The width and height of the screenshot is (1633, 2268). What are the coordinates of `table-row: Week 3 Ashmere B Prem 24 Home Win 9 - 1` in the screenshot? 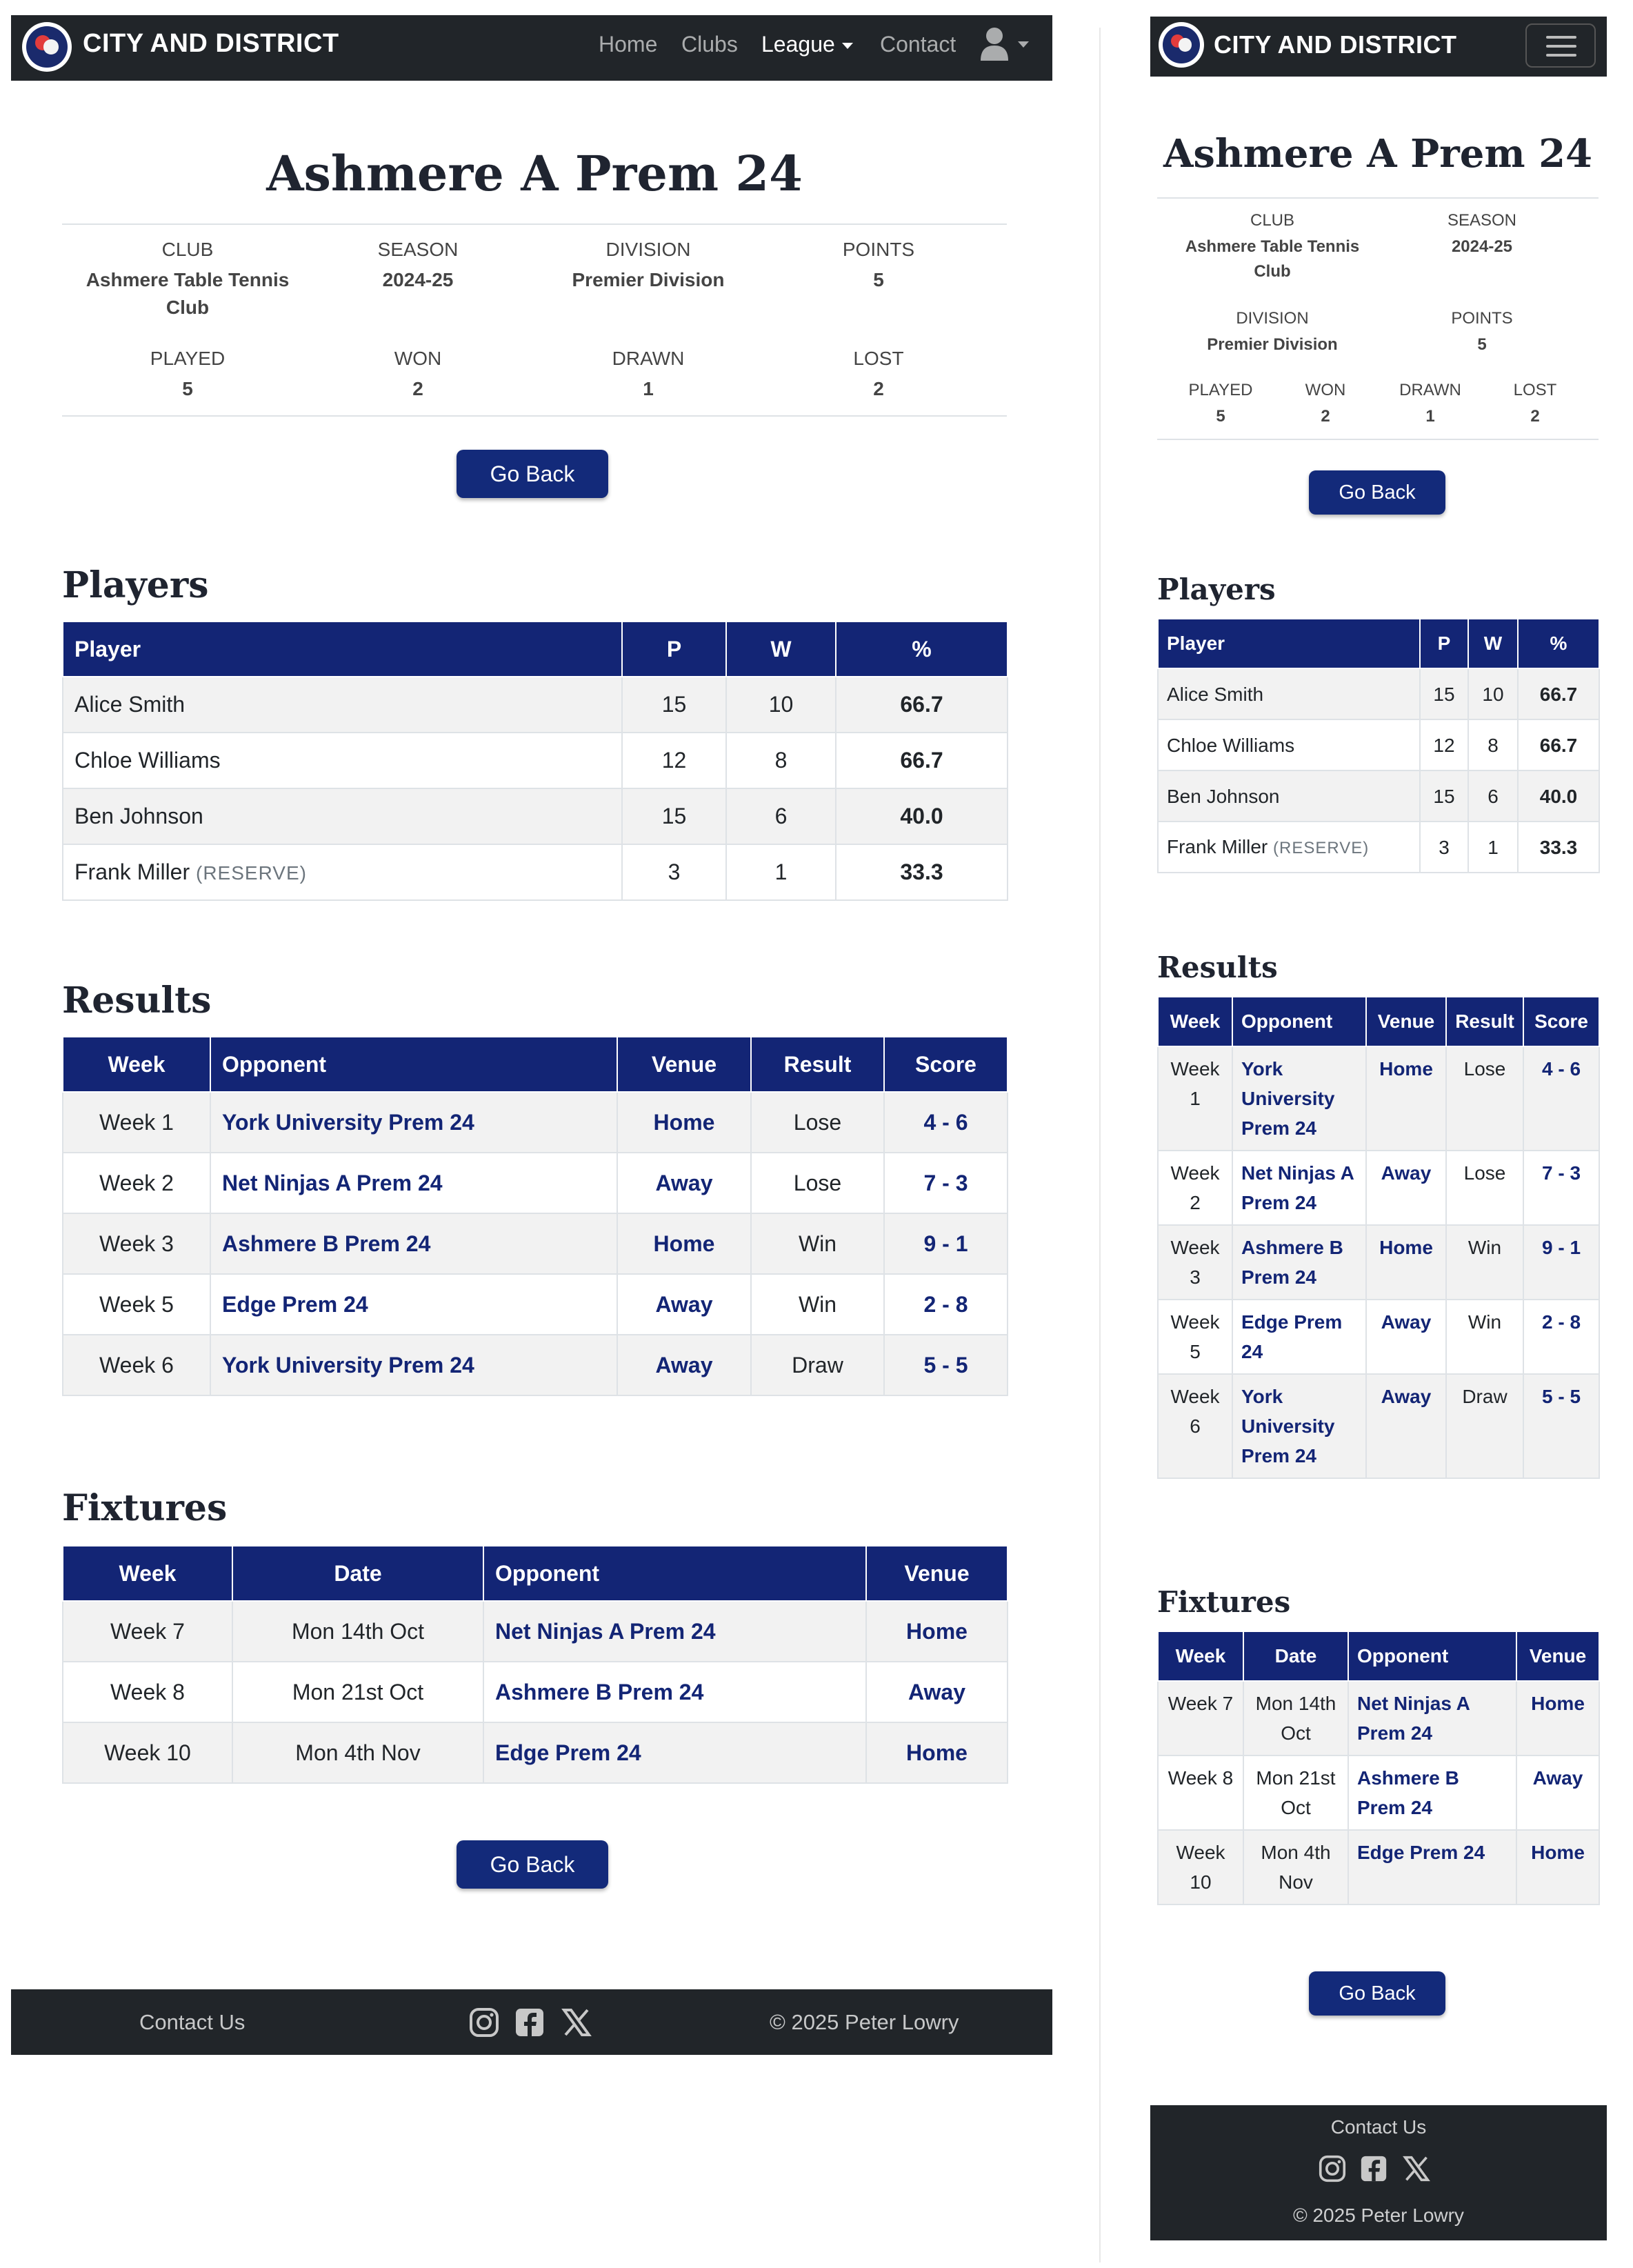 It's located at (535, 1244).